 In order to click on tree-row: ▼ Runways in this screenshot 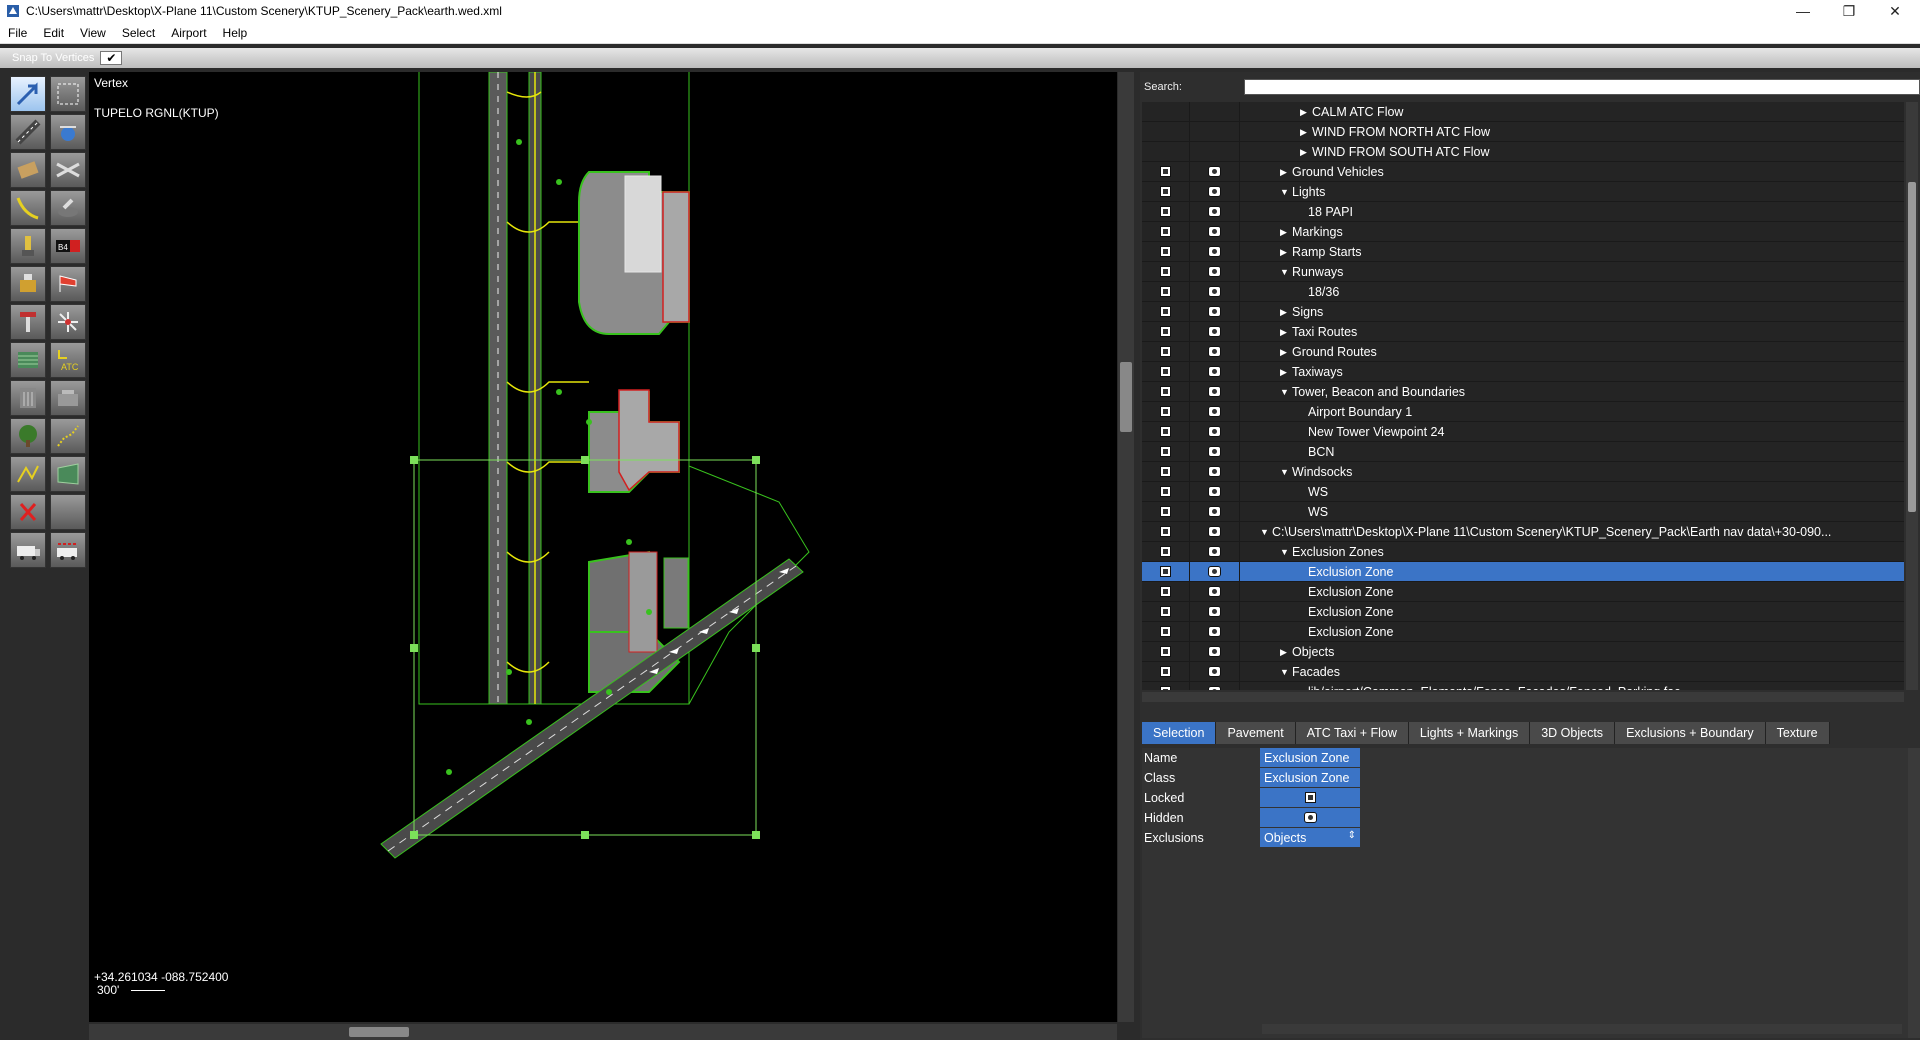, I will do `click(1523, 271)`.